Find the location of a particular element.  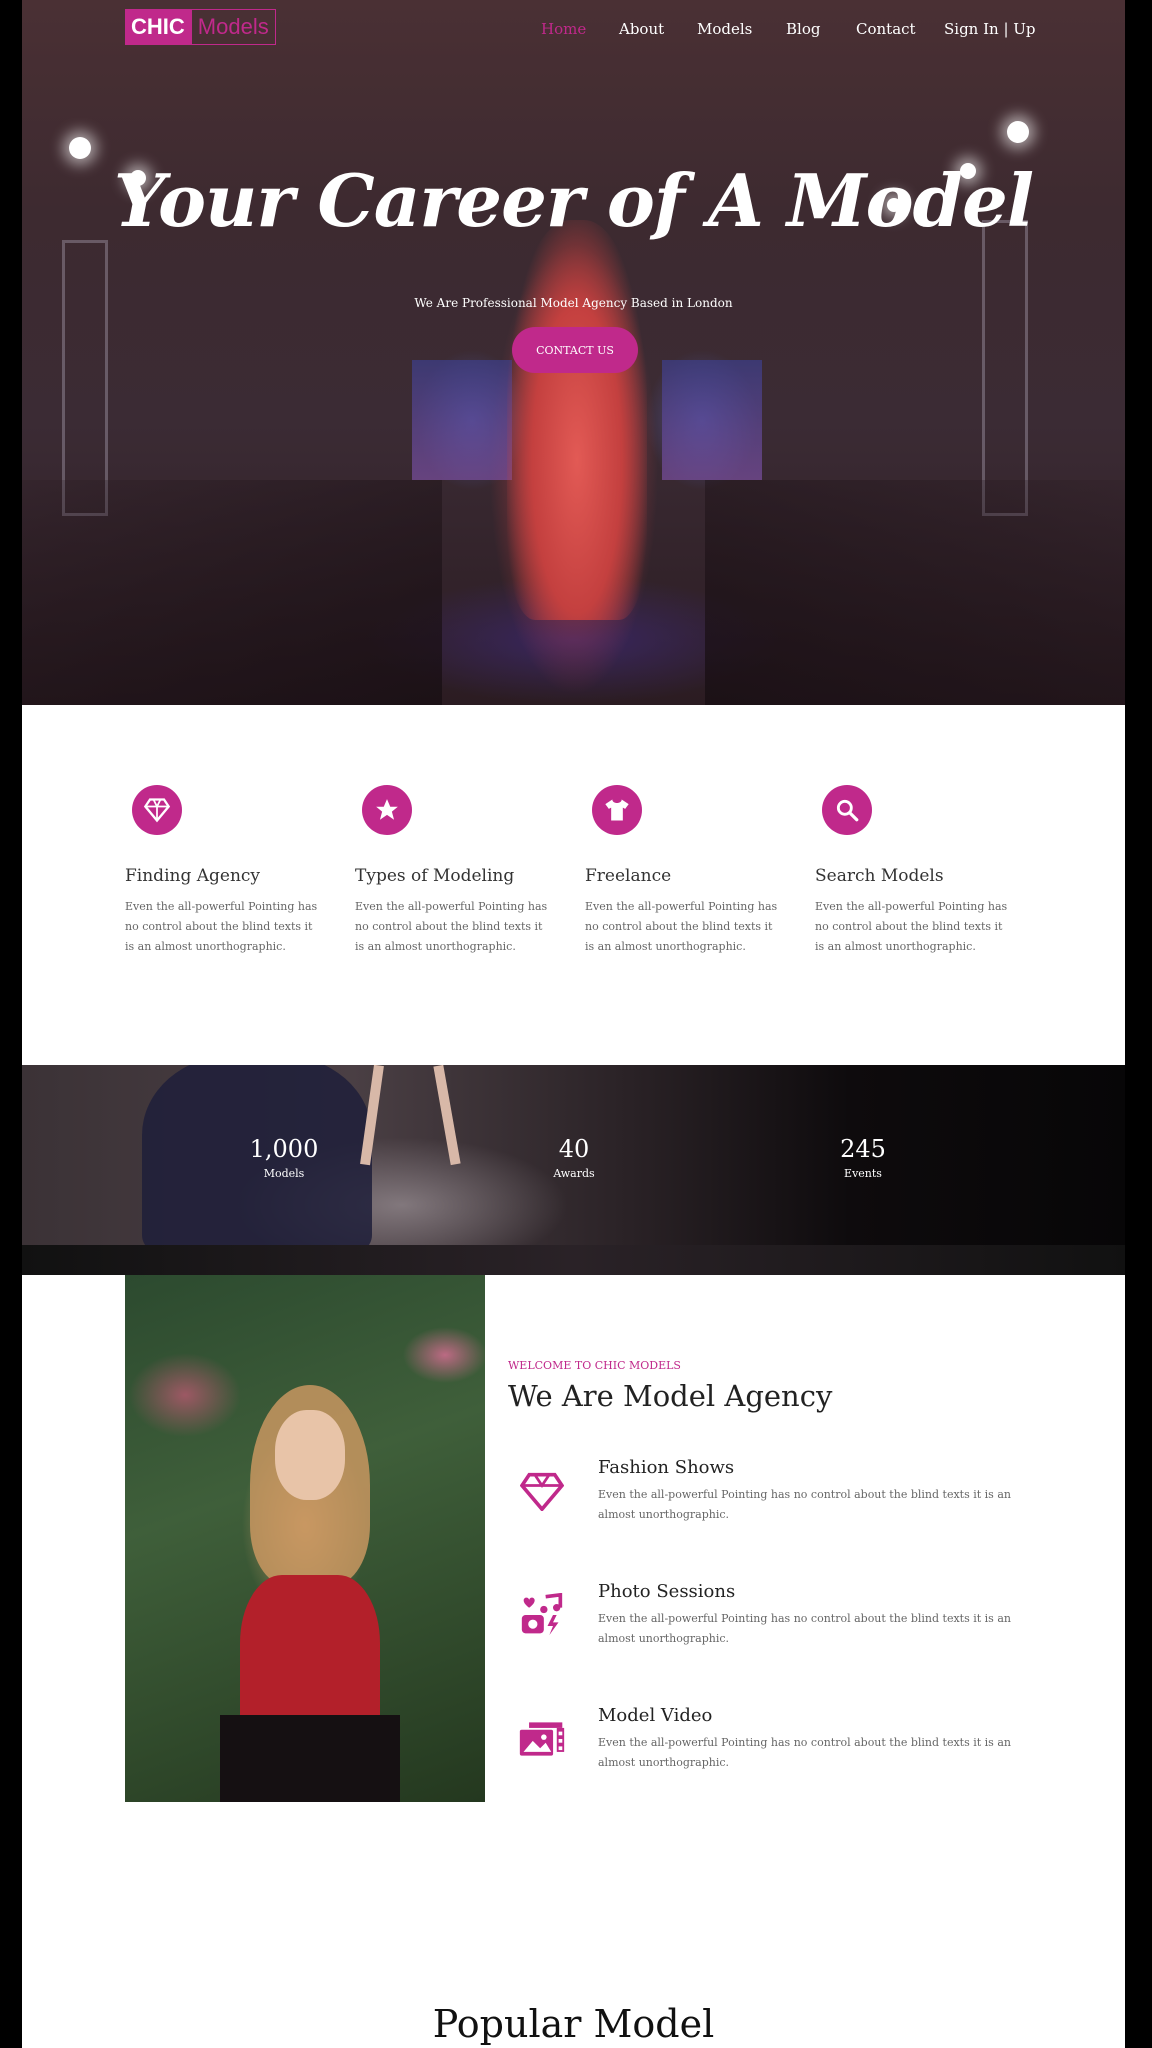

about-eyebrow: WELCOME TO CHIC MODELS is located at coordinates (594, 1365).